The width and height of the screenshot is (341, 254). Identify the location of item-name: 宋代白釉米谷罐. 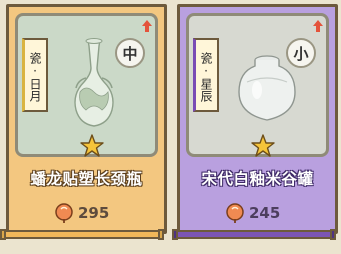
(257, 179).